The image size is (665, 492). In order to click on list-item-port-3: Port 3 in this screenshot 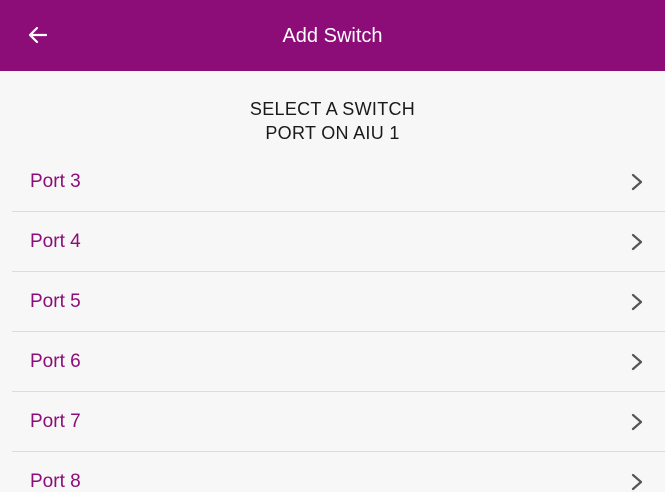, I will do `click(338, 182)`.